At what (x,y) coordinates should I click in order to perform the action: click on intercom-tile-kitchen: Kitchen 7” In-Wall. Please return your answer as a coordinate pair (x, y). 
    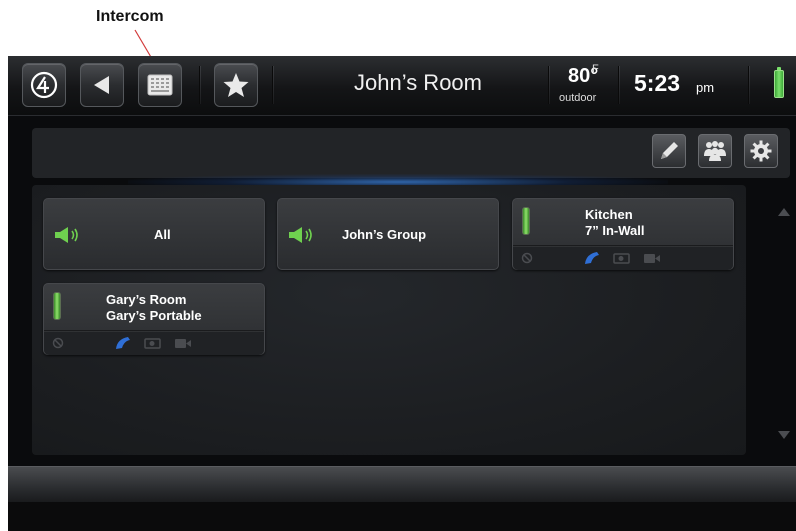
    Looking at the image, I should click on (623, 234).